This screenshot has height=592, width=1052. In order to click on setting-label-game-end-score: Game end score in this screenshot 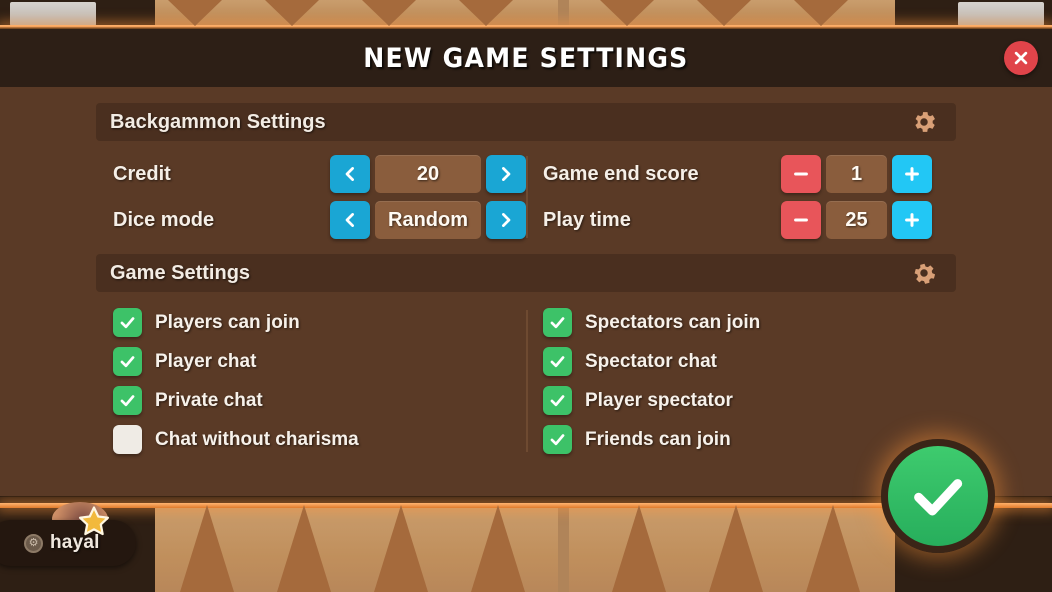, I will do `click(621, 173)`.